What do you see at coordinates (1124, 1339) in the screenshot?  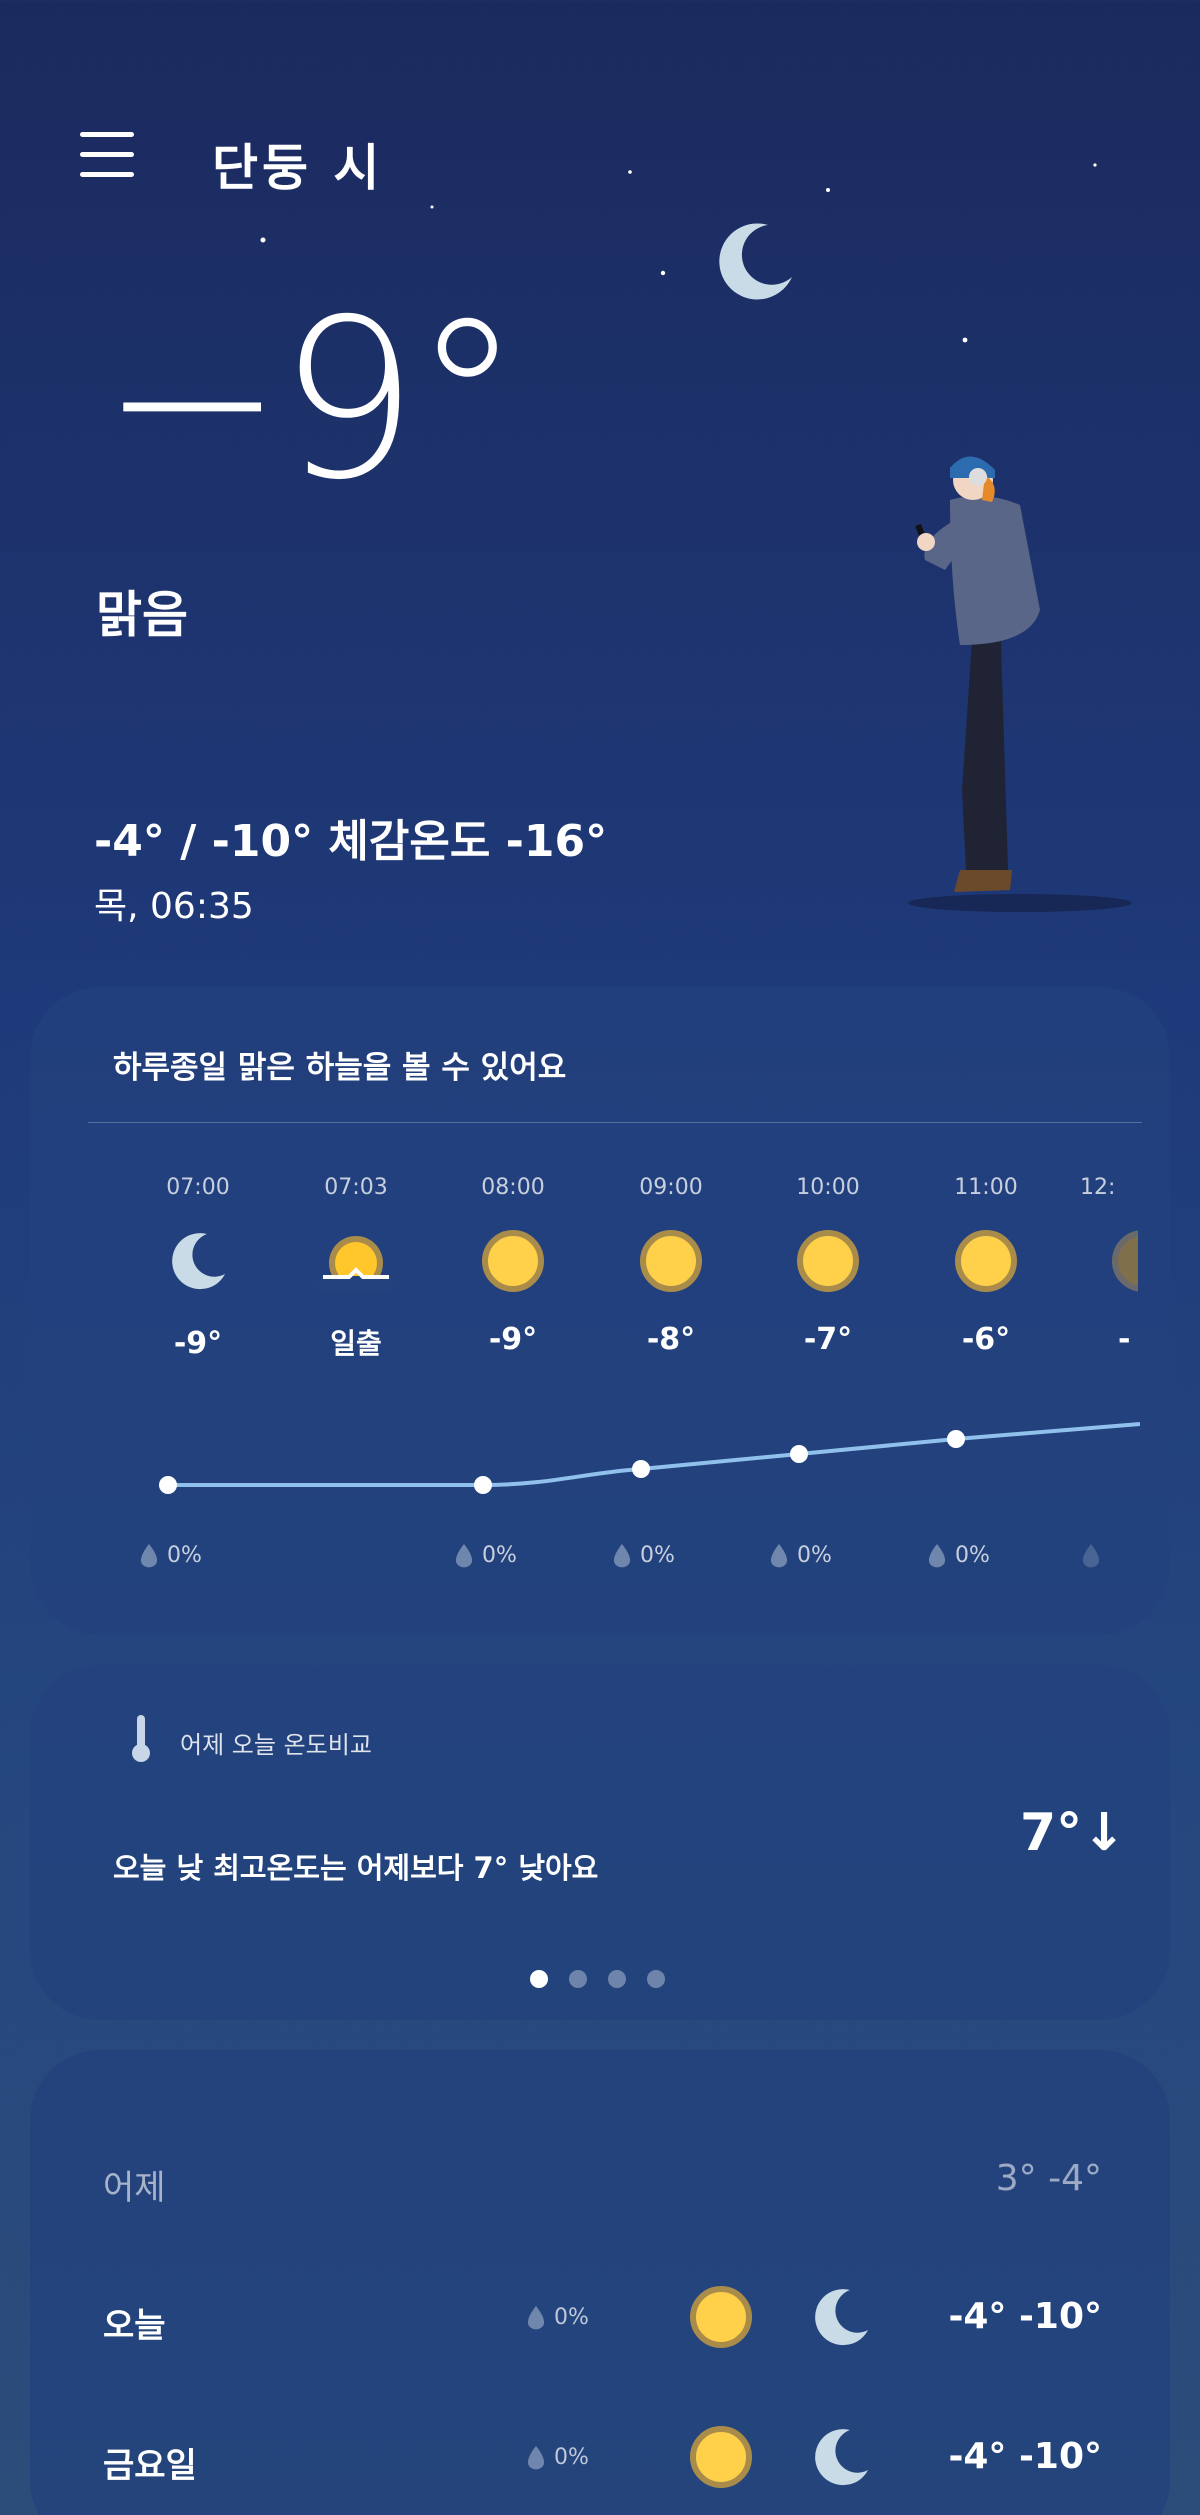 I see `hour-temperature: -` at bounding box center [1124, 1339].